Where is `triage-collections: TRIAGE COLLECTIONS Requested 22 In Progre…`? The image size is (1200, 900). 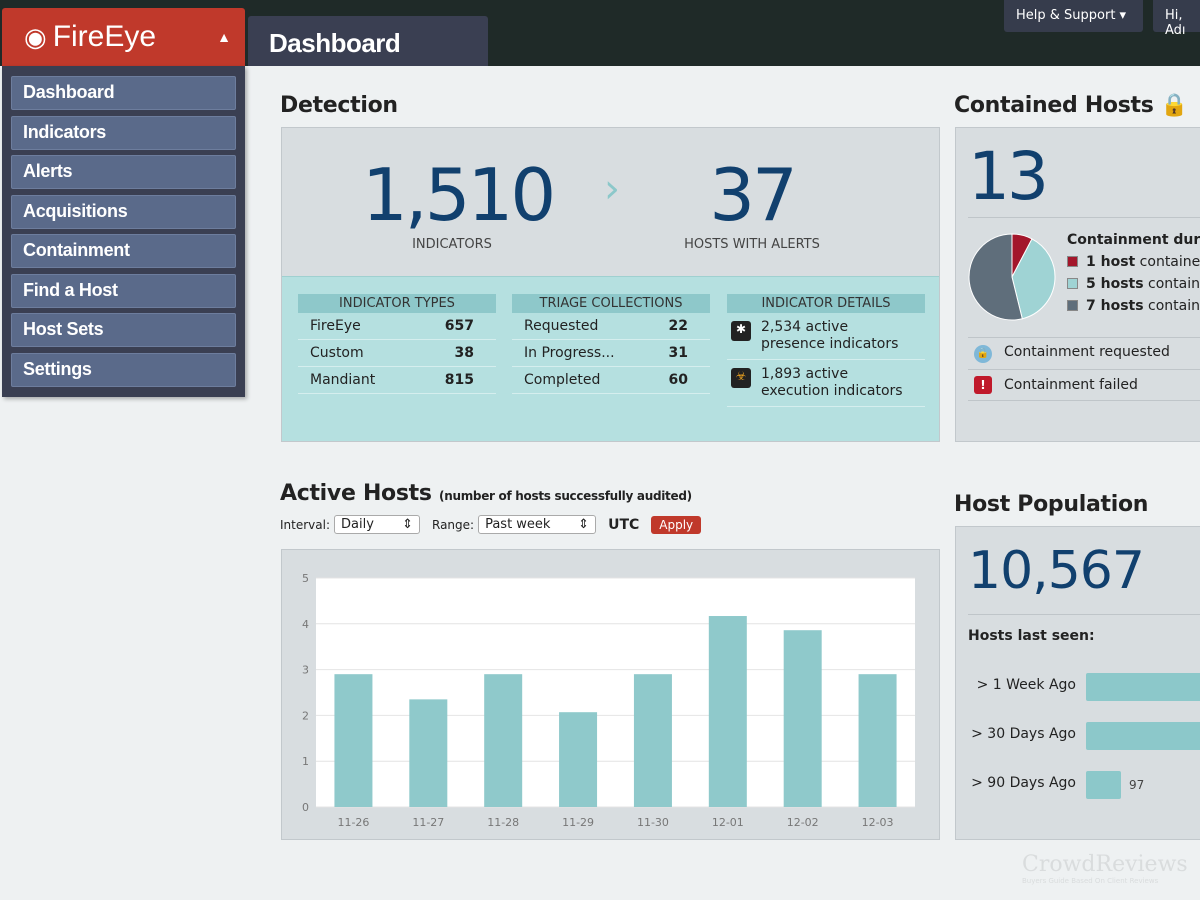 triage-collections: TRIAGE COLLECTIONS Requested 22 In Progre… is located at coordinates (611, 344).